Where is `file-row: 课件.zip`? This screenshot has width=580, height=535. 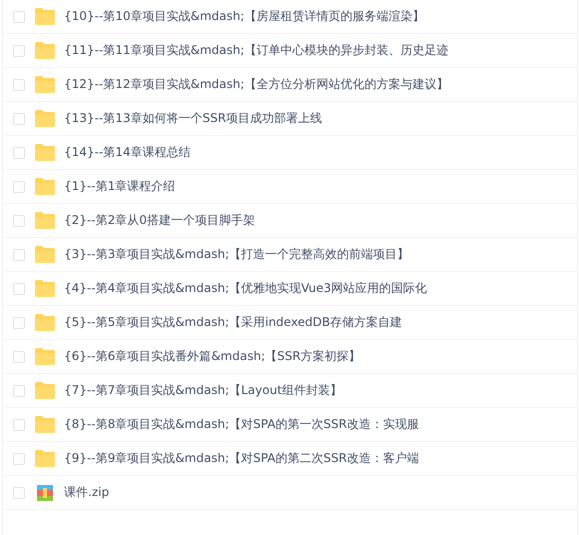 file-row: 课件.zip is located at coordinates (290, 493).